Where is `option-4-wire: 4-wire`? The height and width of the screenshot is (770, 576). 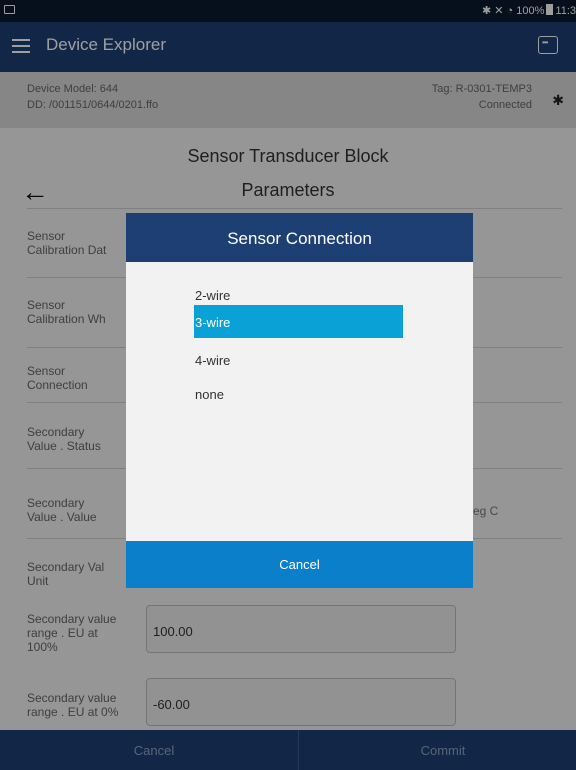
option-4-wire: 4-wire is located at coordinates (298, 359).